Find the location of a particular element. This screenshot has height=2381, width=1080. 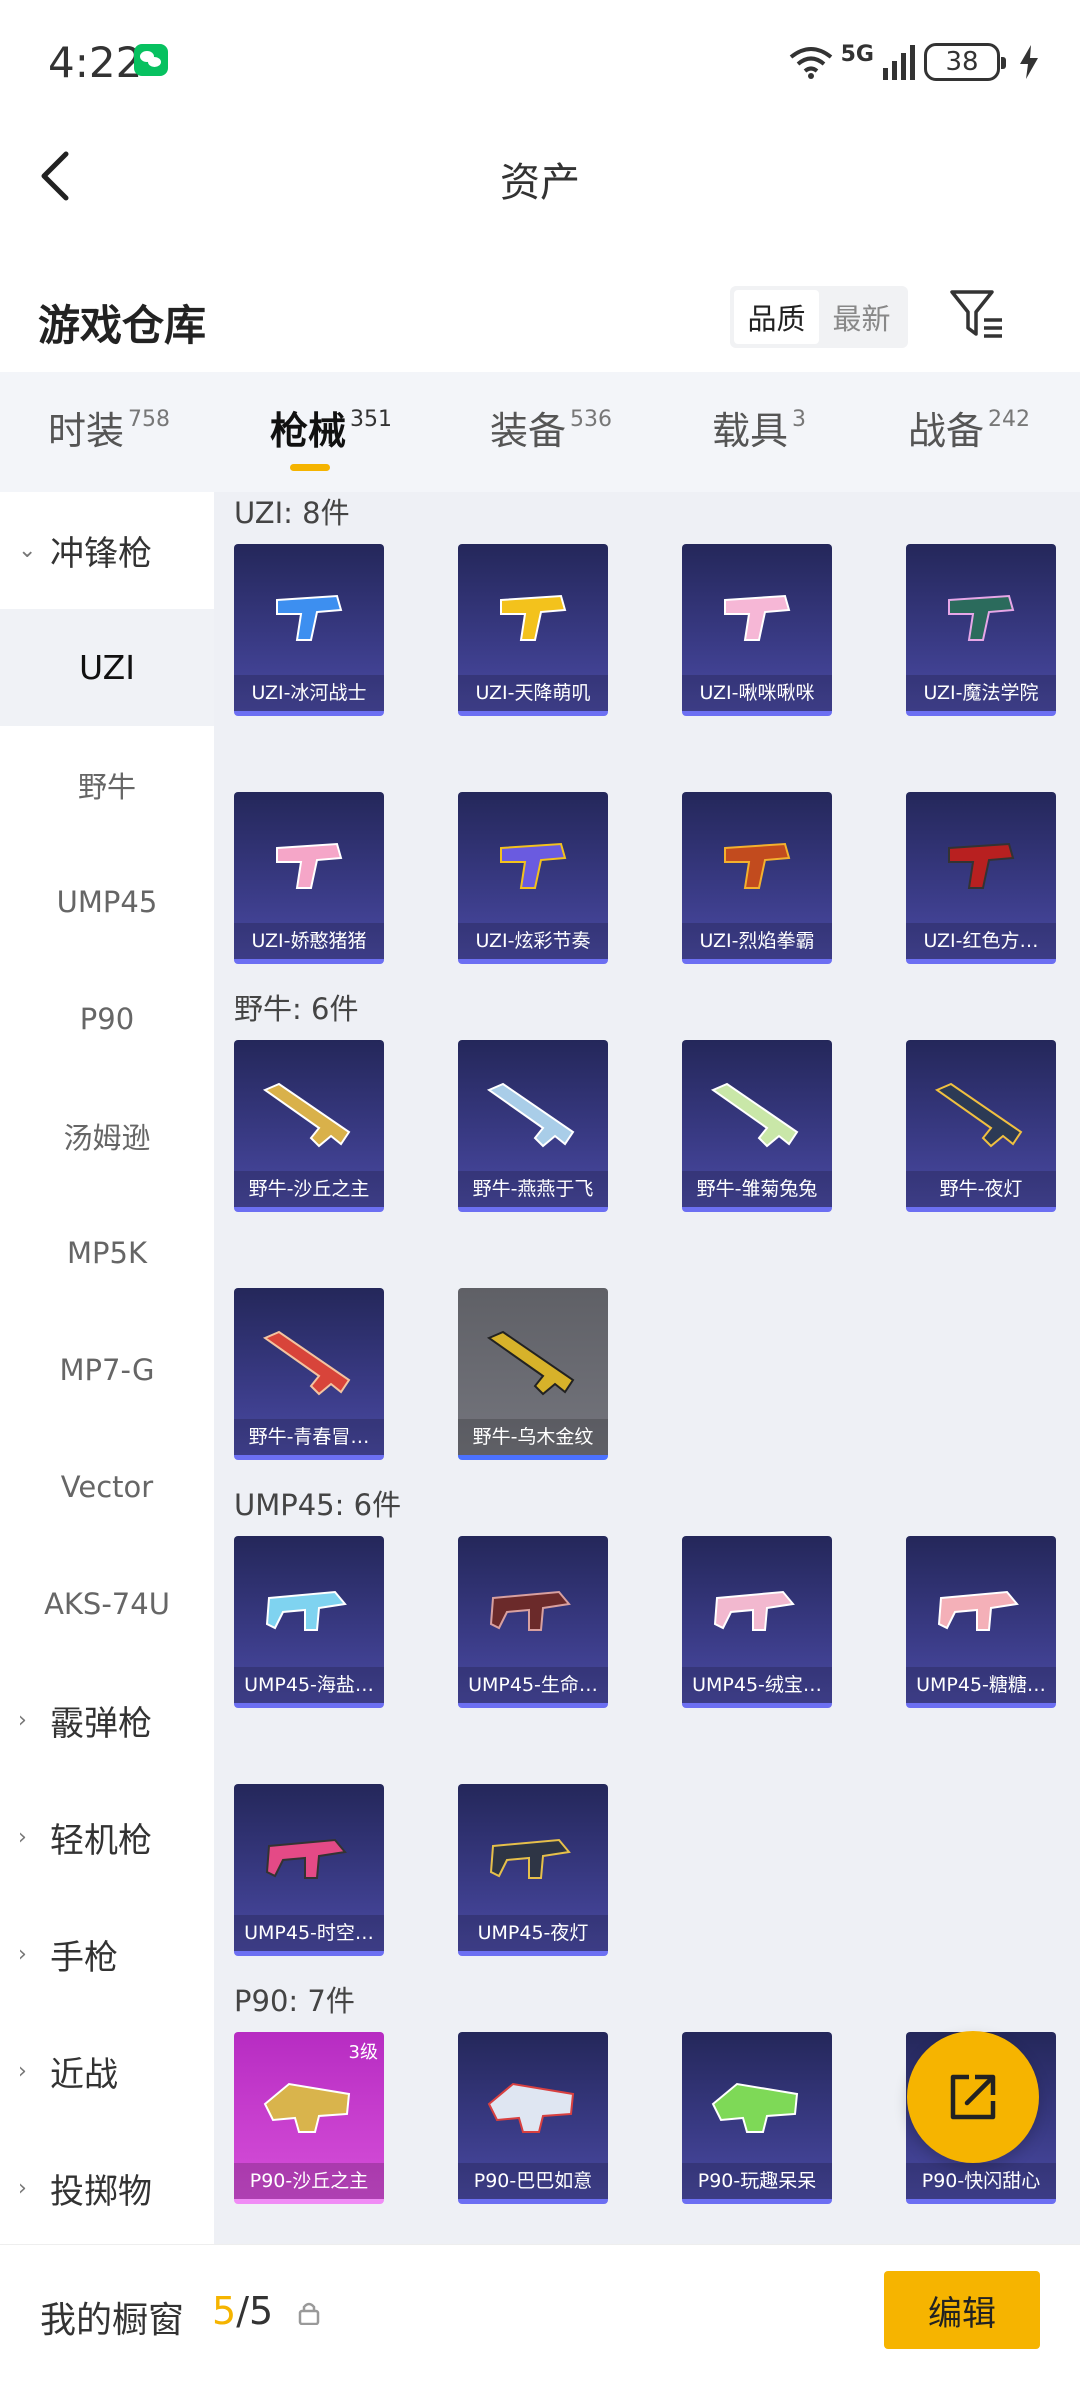

chevron-down-icon: ⌄ is located at coordinates (27, 550).